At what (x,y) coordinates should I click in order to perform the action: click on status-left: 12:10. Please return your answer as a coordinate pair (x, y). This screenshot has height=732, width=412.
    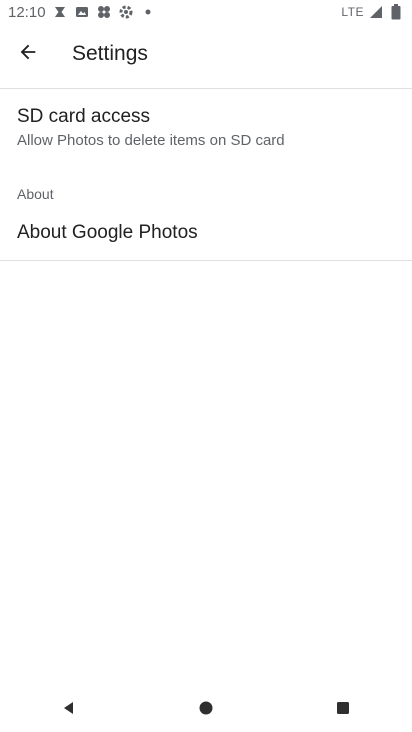
    Looking at the image, I should click on (78, 12).